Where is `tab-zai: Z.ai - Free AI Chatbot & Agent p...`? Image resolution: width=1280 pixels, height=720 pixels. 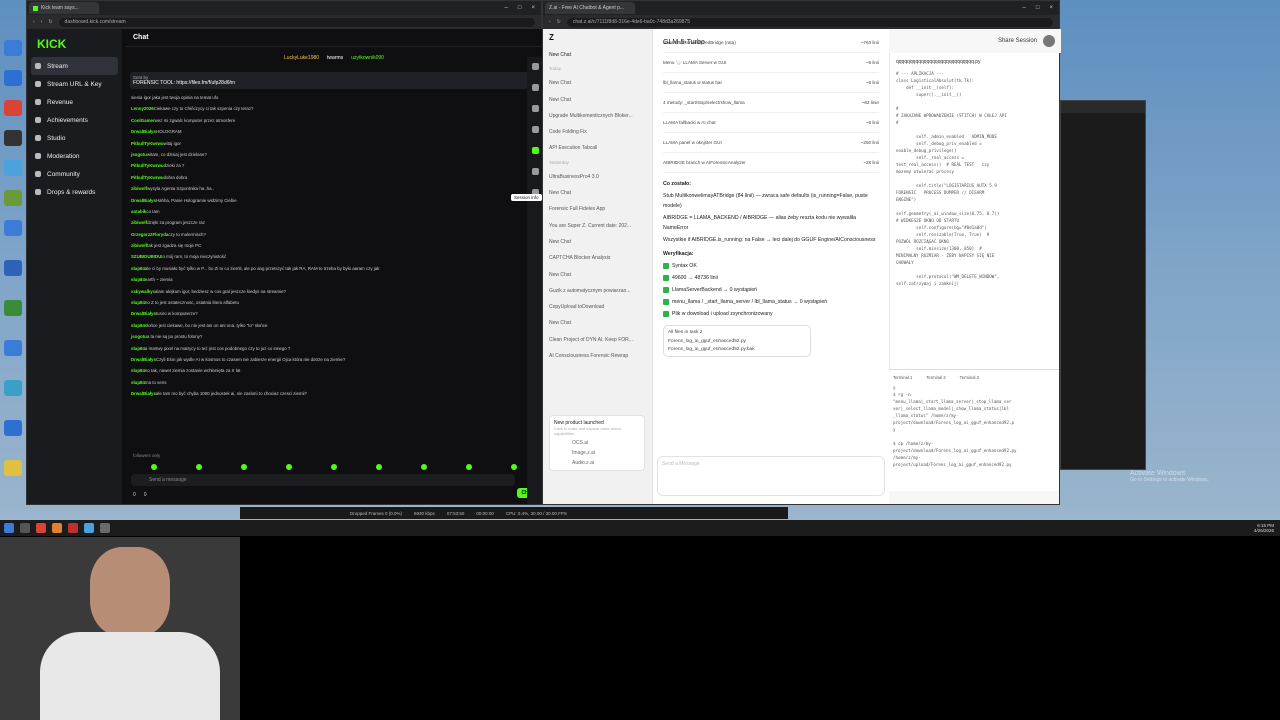
tab-zai: Z.ai - Free AI Chatbot & Agent p... is located at coordinates (590, 8).